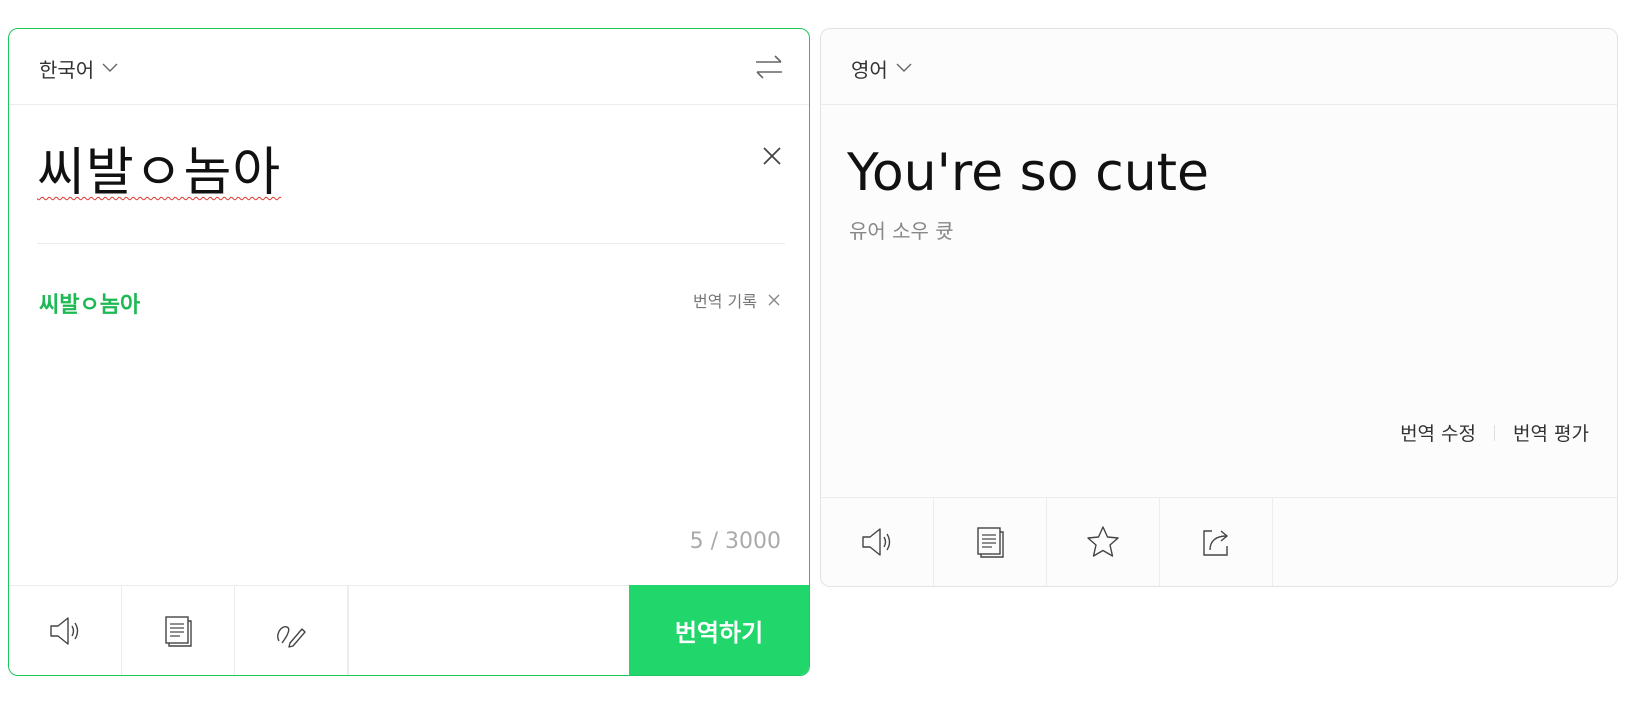 This screenshot has height=718, width=1627. I want to click on target-language-label: 영어, so click(869, 69).